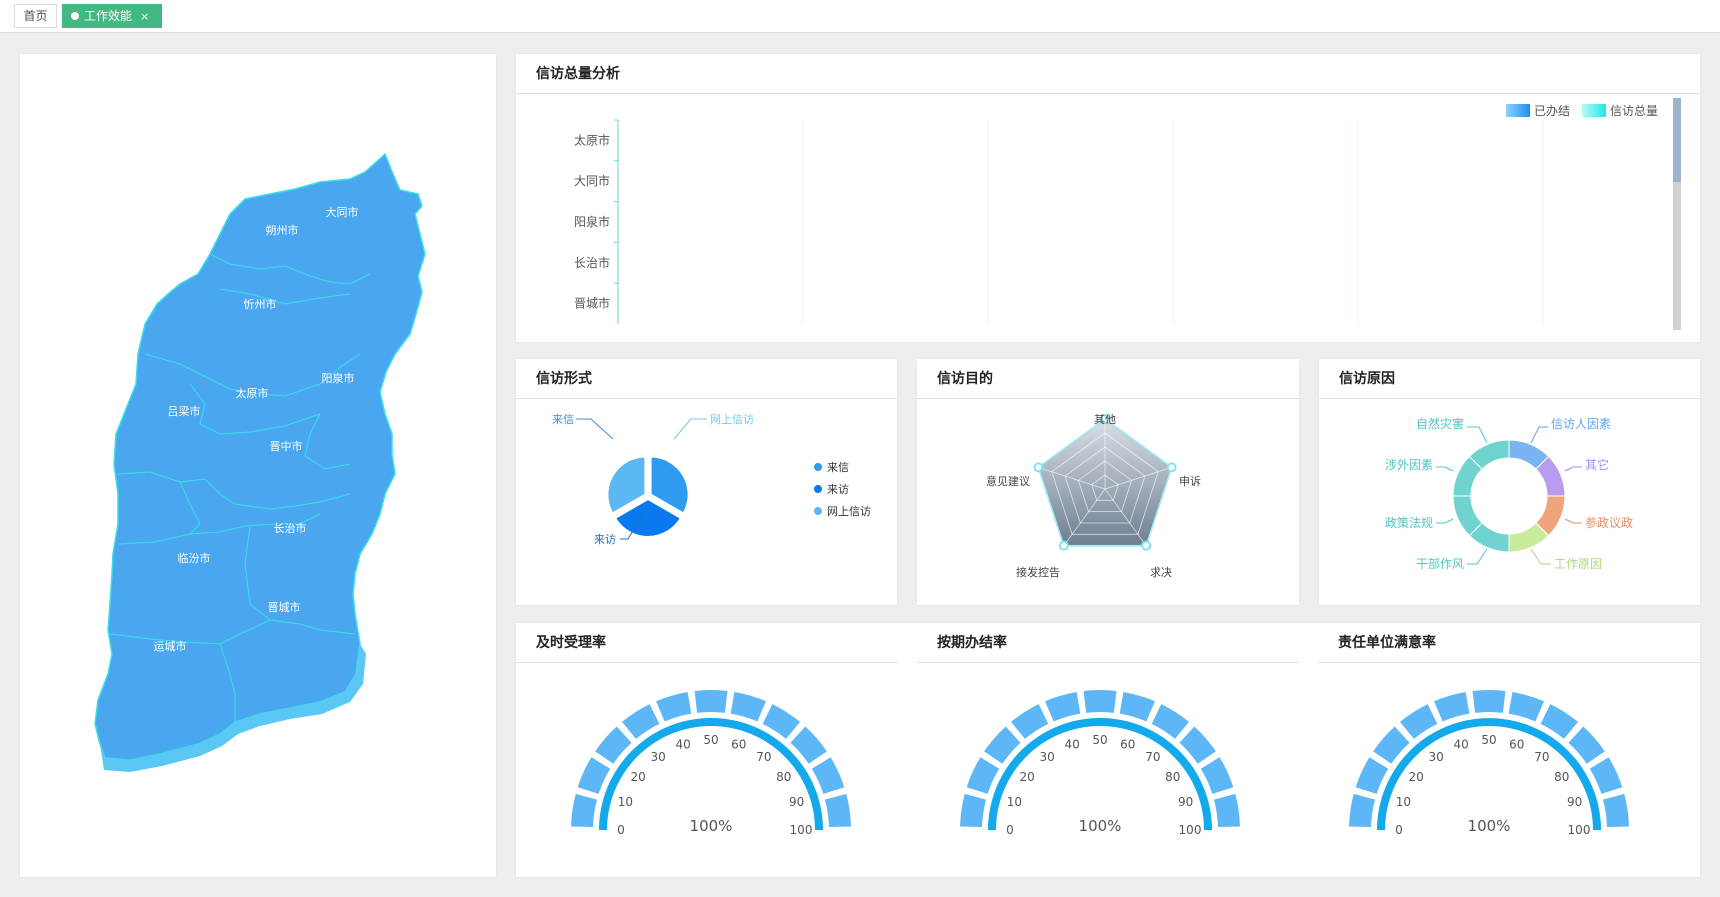 The width and height of the screenshot is (1720, 897). Describe the element at coordinates (284, 607) in the screenshot. I see `city-label: 晋城市` at that location.